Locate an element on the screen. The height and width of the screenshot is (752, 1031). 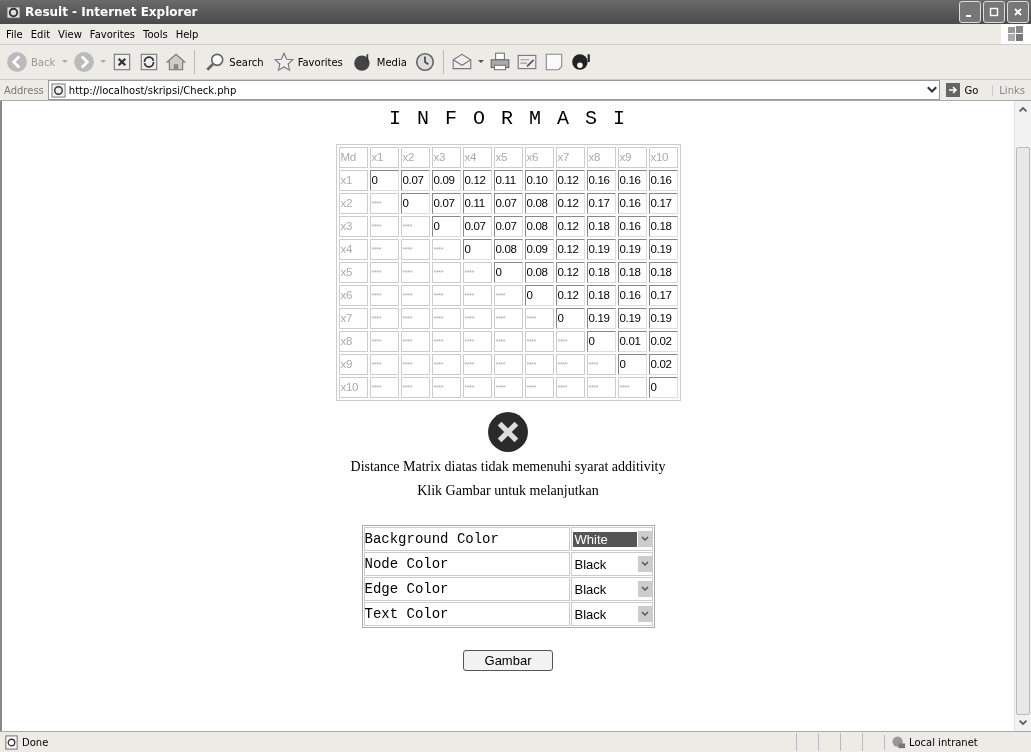
row-header: x4 is located at coordinates (353, 249).